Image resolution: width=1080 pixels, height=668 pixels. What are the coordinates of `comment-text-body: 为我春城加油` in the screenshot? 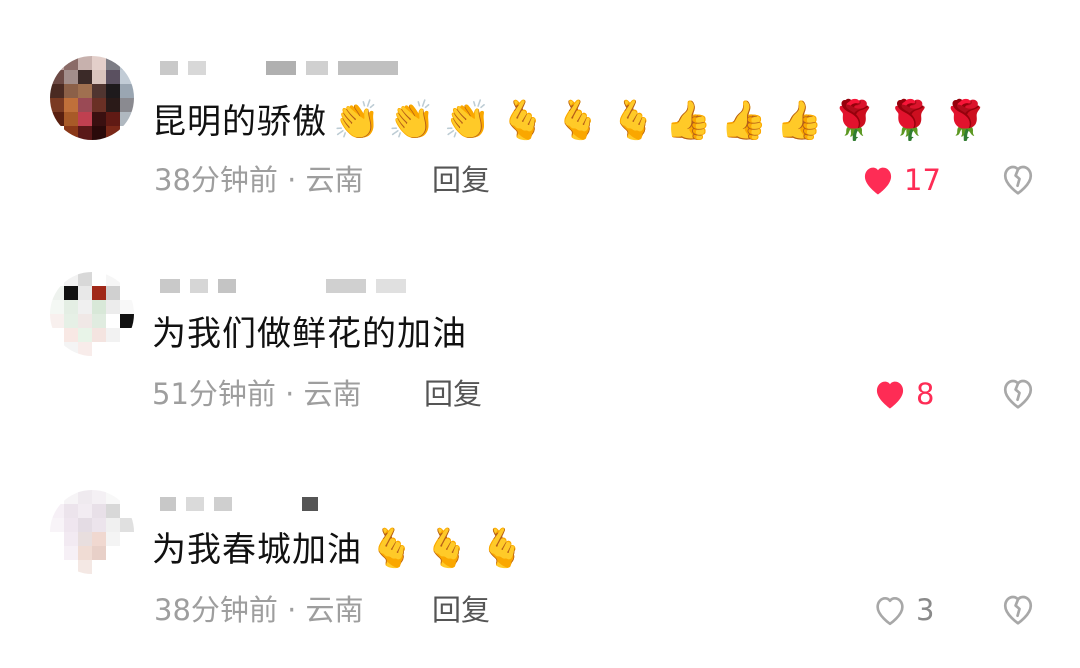 It's located at (257, 550).